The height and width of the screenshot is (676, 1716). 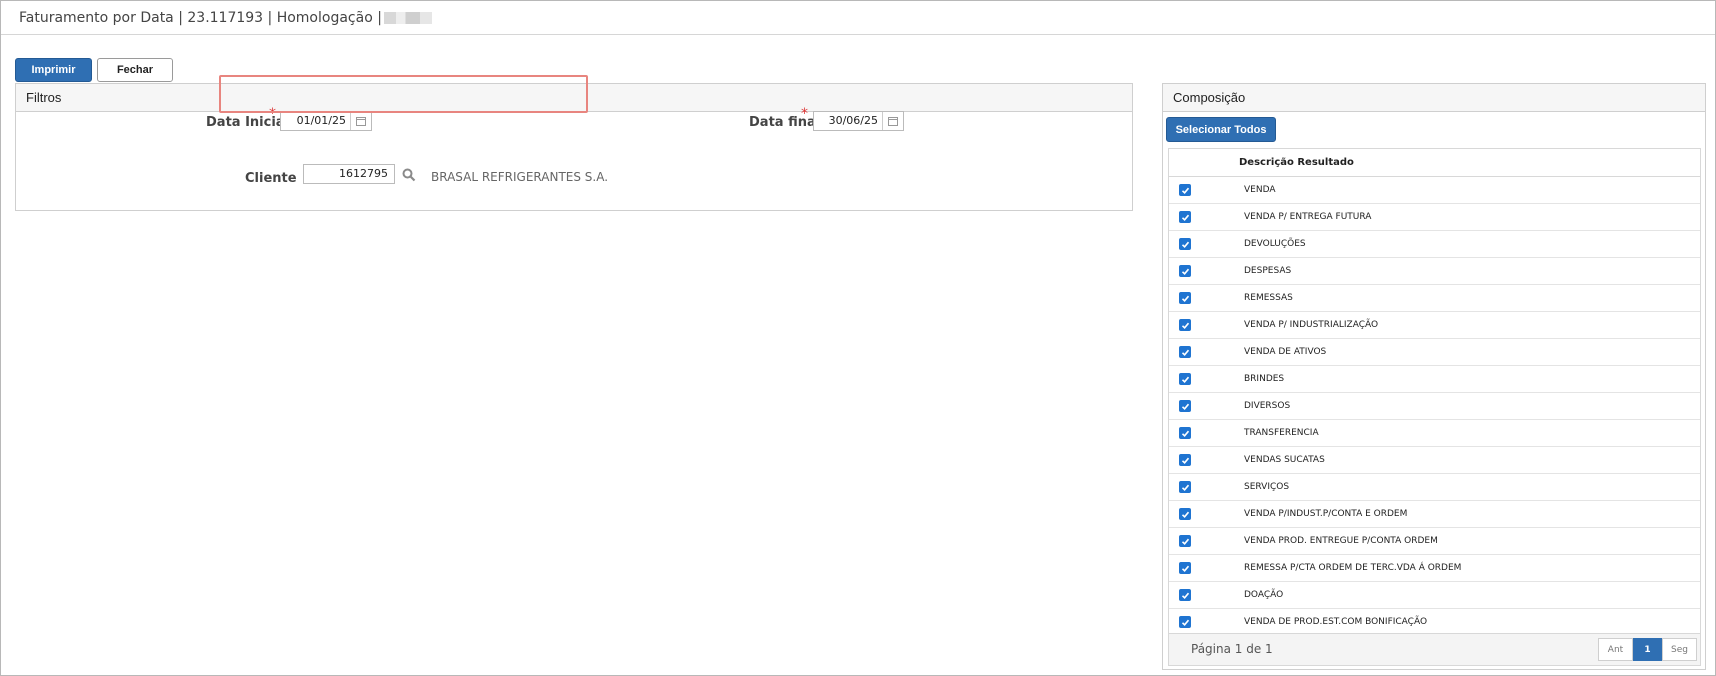 What do you see at coordinates (53, 70) in the screenshot?
I see `print-button: Imprimir` at bounding box center [53, 70].